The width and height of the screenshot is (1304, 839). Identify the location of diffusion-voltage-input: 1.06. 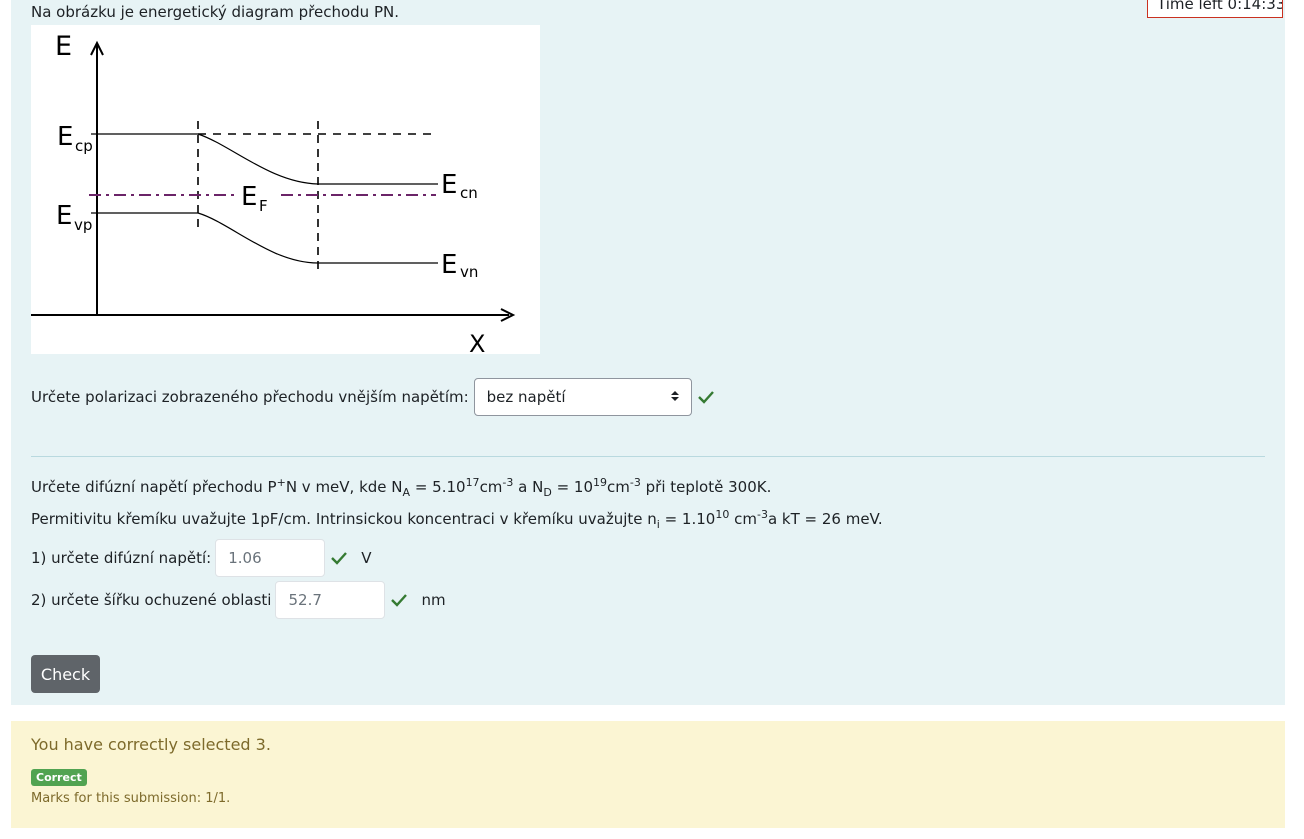
(270, 558).